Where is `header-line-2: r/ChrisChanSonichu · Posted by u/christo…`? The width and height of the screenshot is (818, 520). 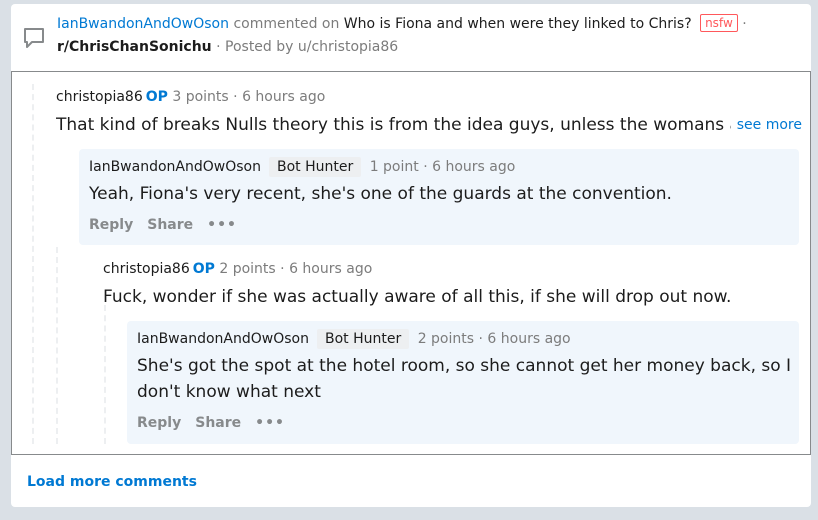 header-line-2: r/ChrisChanSonichu · Posted by u/christo… is located at coordinates (227, 47).